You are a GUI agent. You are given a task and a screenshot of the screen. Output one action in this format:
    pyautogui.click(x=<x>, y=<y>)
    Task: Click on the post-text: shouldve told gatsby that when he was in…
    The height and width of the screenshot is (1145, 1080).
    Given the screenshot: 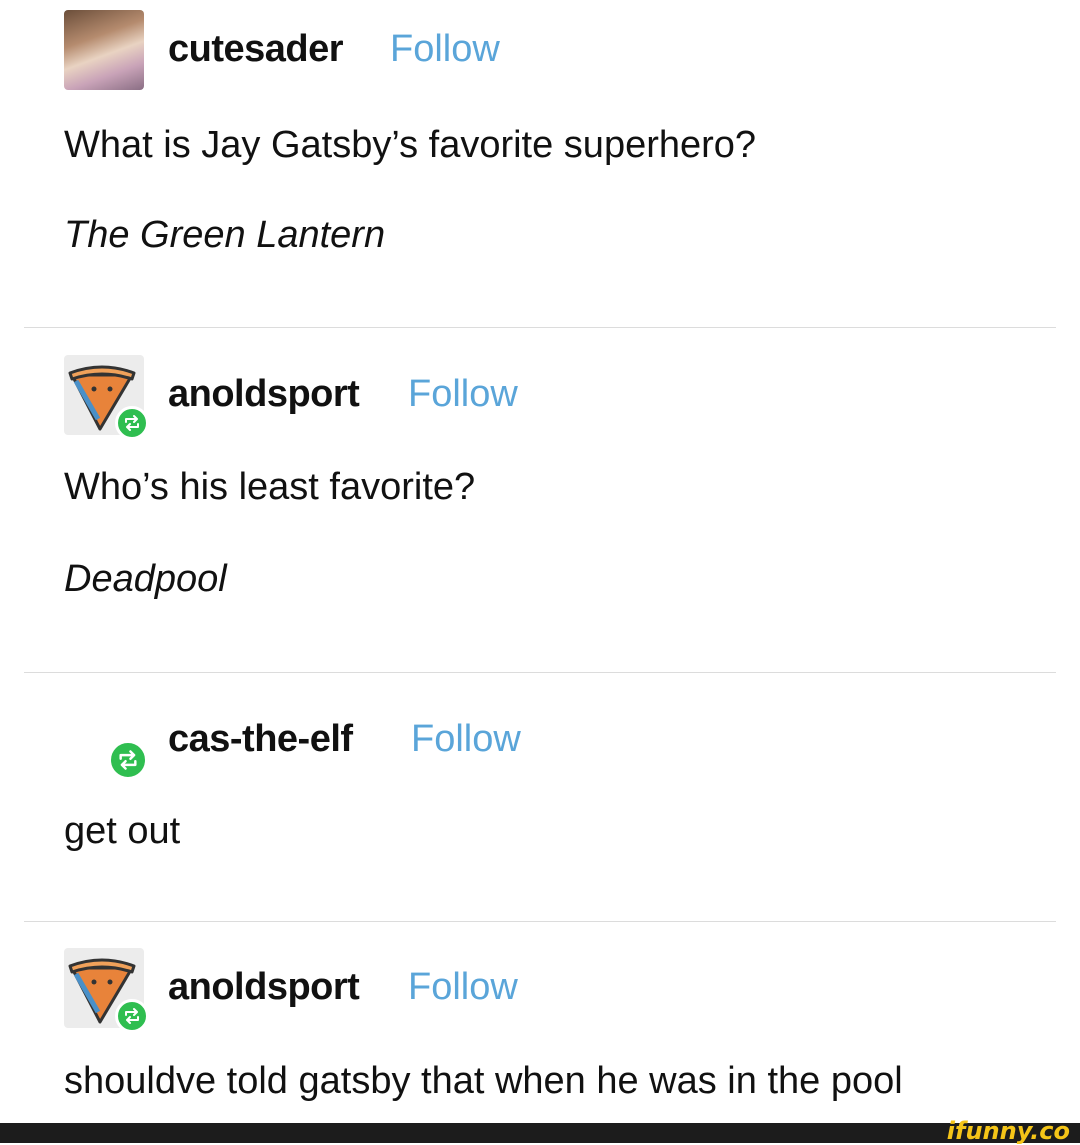 What is the action you would take?
    pyautogui.click(x=483, y=1081)
    